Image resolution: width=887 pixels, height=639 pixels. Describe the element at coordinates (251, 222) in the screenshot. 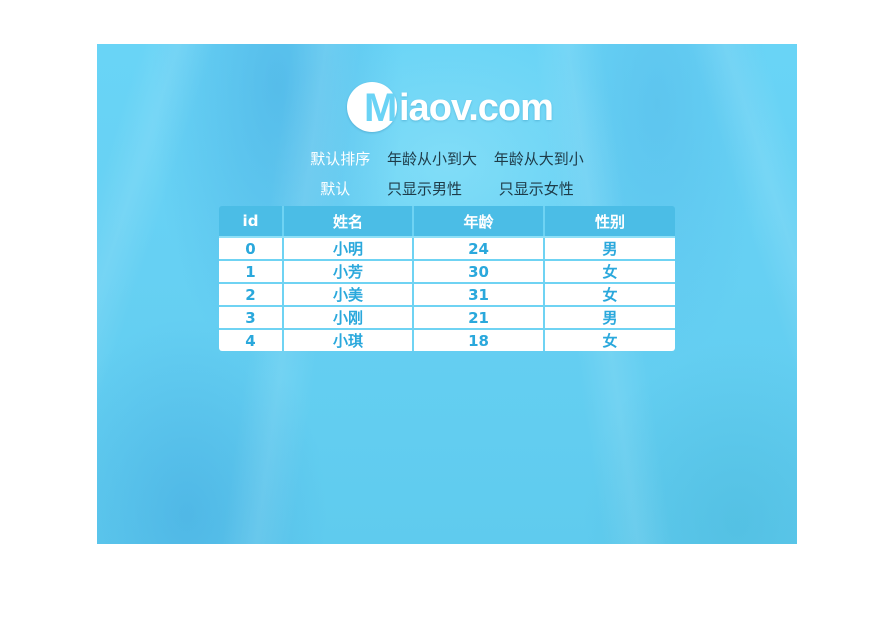

I see `column-header-id: id` at that location.